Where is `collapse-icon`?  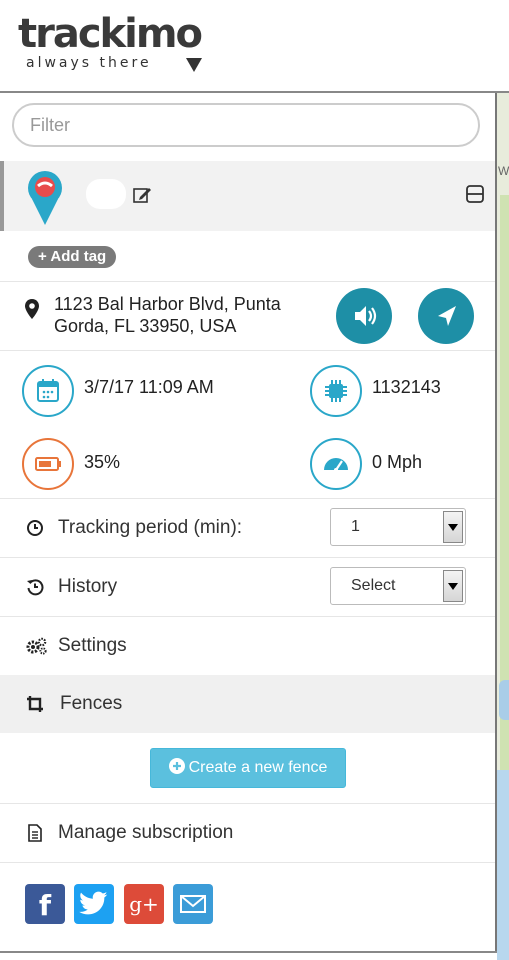 collapse-icon is located at coordinates (475, 194).